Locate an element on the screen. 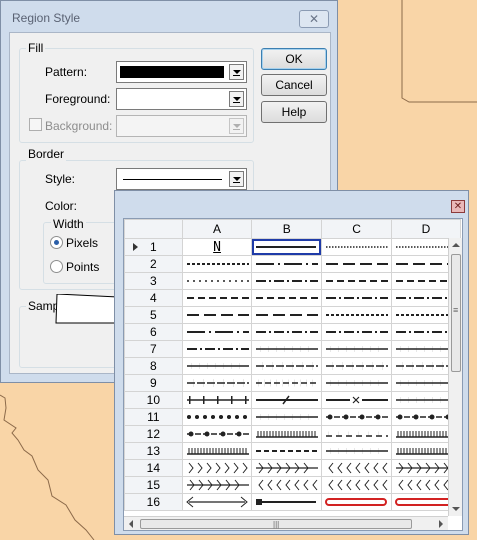 The image size is (477, 540). table-row: 2 is located at coordinates (293, 264).